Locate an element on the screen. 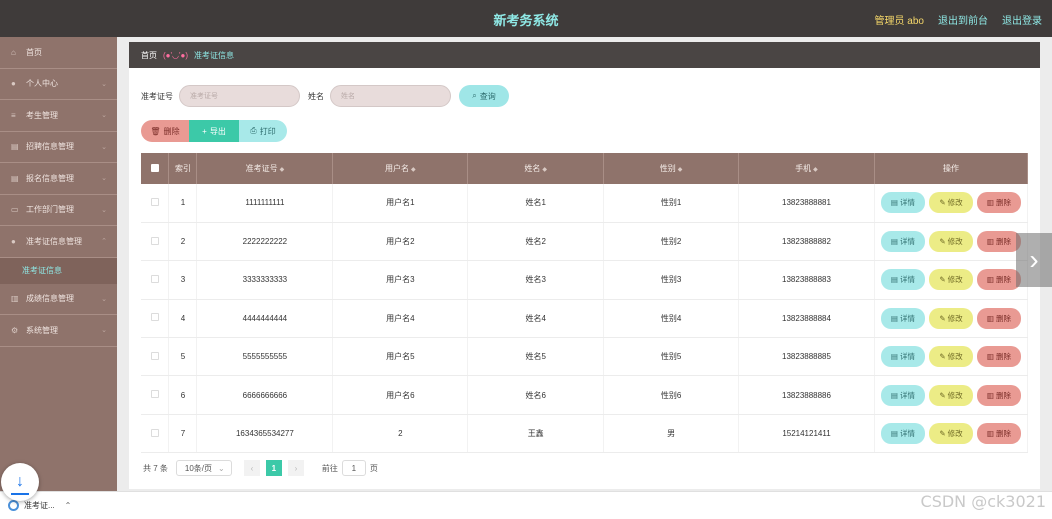  print-button: ⎙ 打印 is located at coordinates (263, 131).